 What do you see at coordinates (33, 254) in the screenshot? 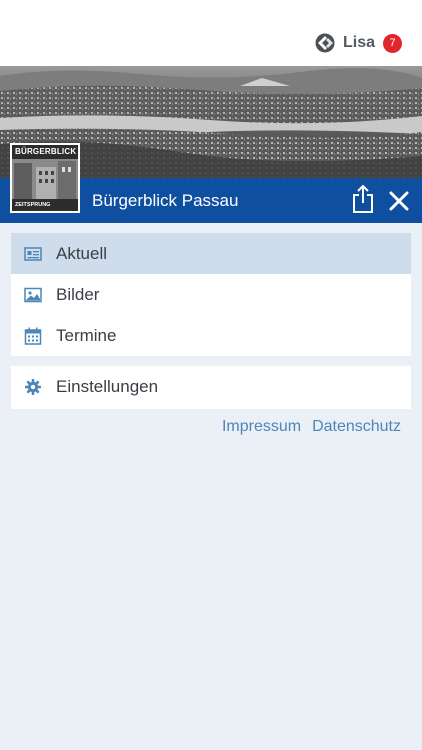
I see `news-icon` at bounding box center [33, 254].